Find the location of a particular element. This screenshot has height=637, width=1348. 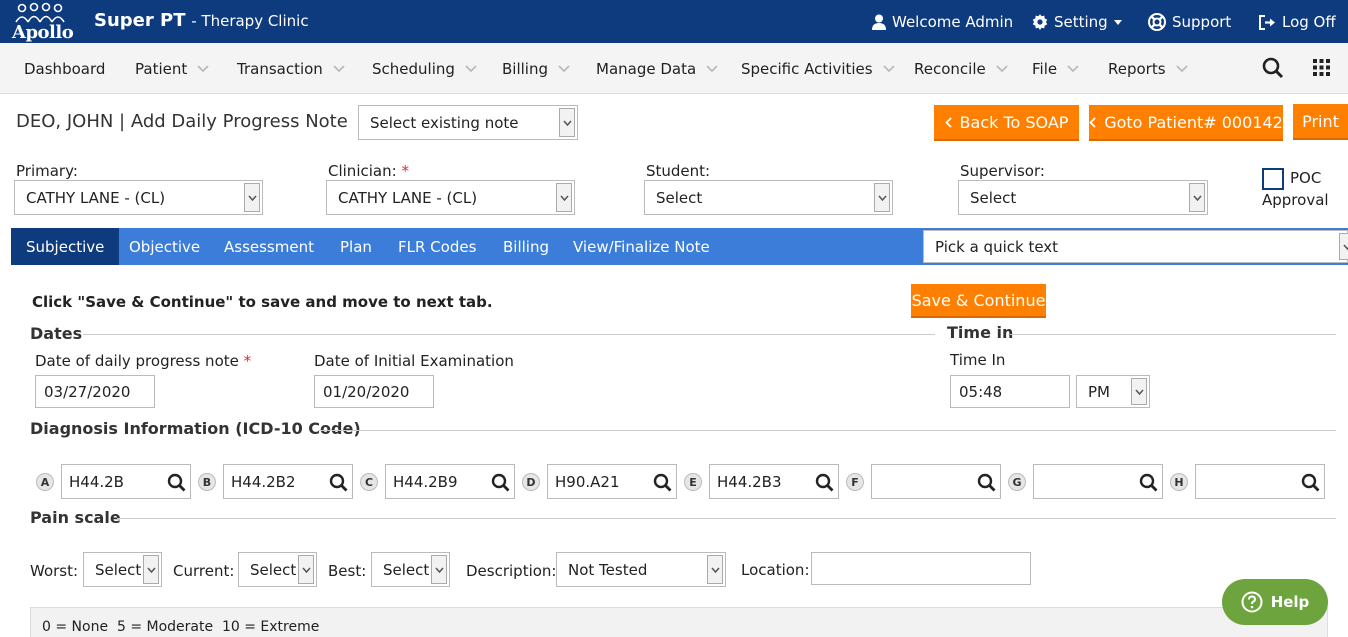

primary-label: Primary: is located at coordinates (47, 171).